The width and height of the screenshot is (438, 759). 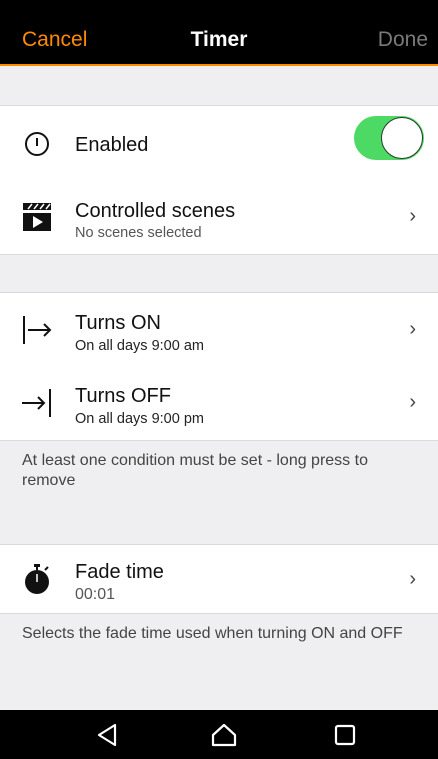 What do you see at coordinates (95, 594) in the screenshot?
I see `fade-time-value: 00:01` at bounding box center [95, 594].